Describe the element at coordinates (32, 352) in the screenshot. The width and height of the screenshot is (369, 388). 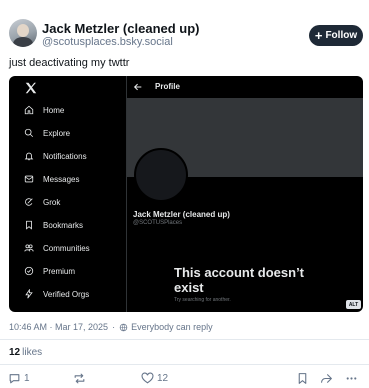
I see `likes-label: likes` at that location.